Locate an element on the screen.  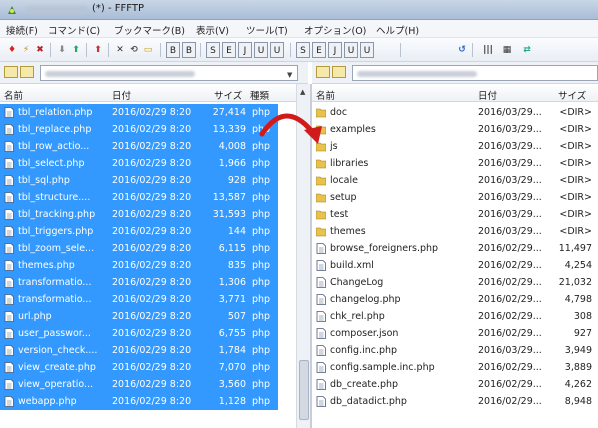
binary-mode-button-2: B is located at coordinates (189, 50).